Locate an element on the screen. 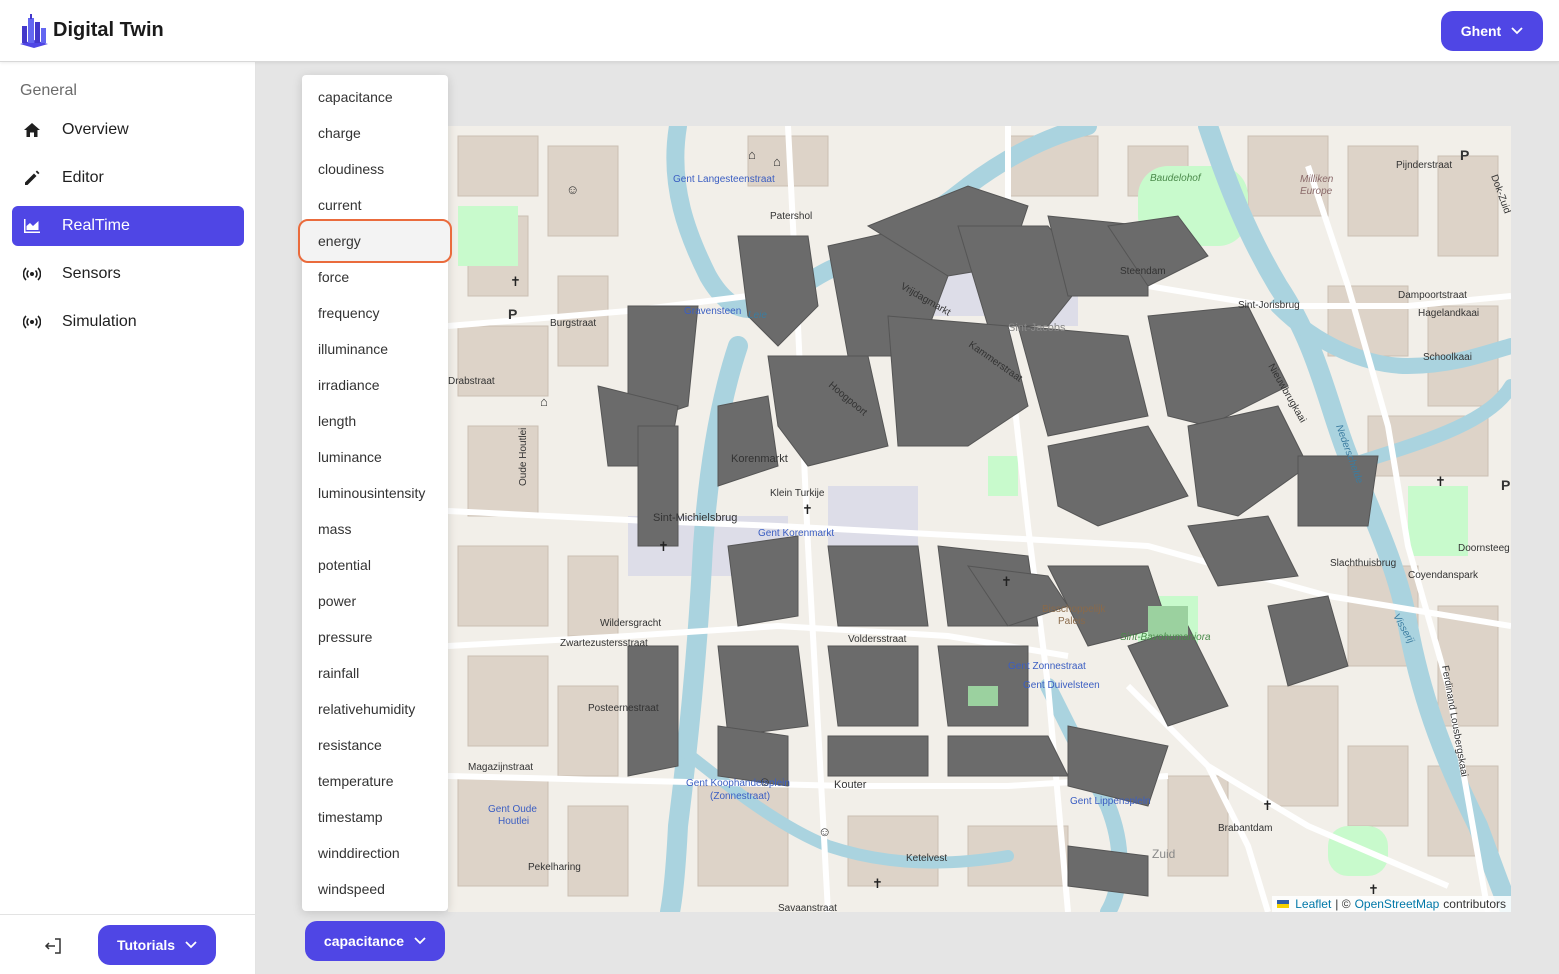 The height and width of the screenshot is (974, 1559). city-logo-icon is located at coordinates (34, 31).